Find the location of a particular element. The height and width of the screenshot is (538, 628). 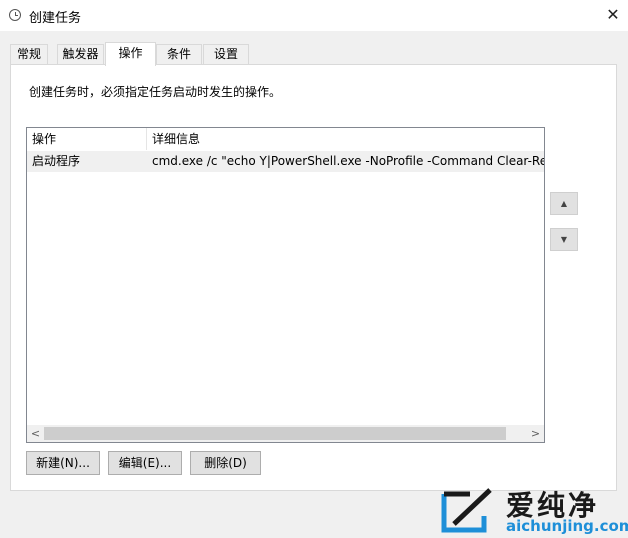

scroll-right-icon: > is located at coordinates (535, 433).